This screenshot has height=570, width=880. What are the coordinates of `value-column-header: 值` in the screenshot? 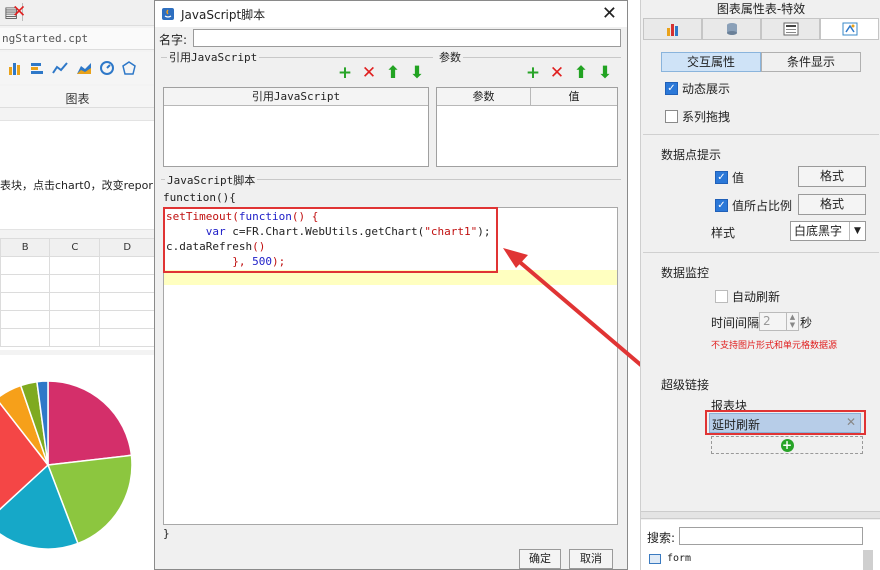 It's located at (574, 97).